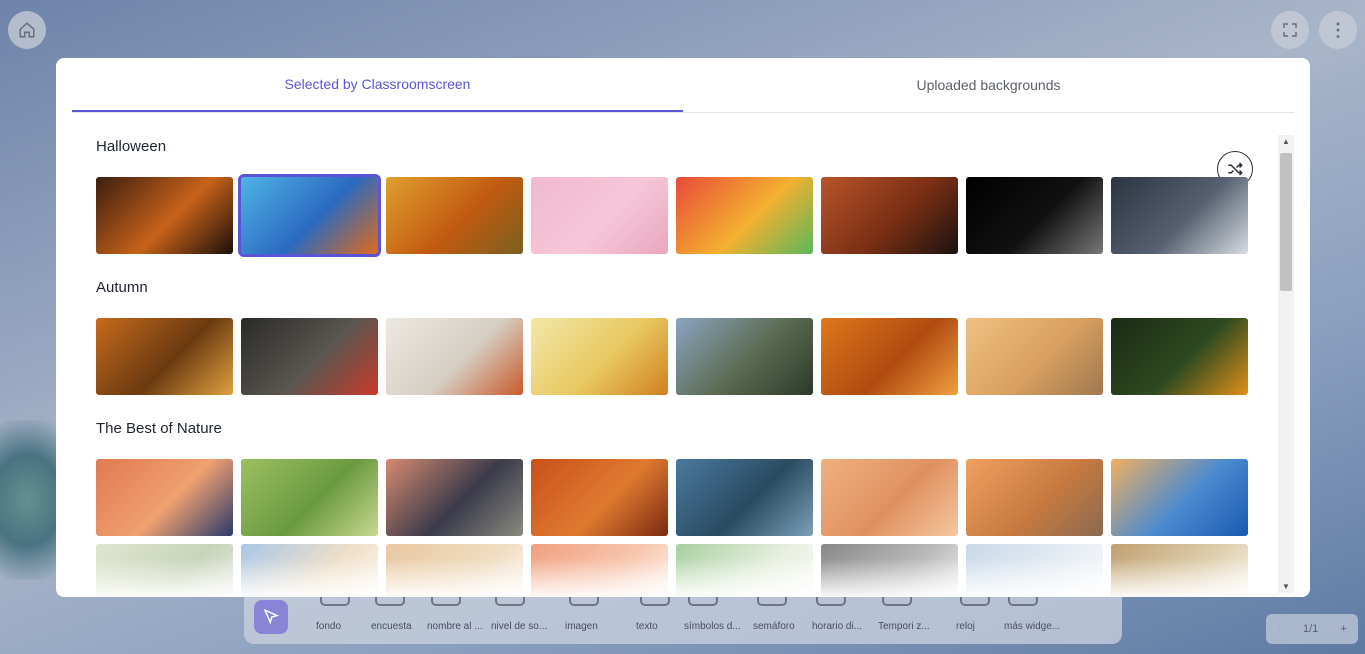 Image resolution: width=1365 pixels, height=654 pixels. I want to click on scroll-down-icon: ▼, so click(1286, 586).